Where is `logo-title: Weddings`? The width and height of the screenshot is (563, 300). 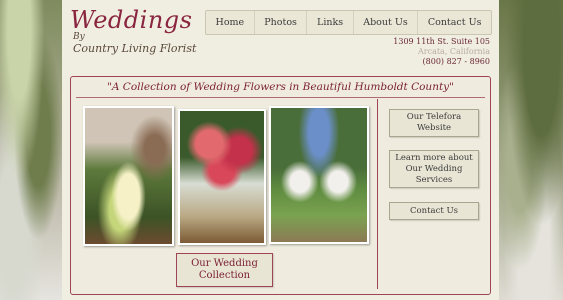
logo-title: Weddings is located at coordinates (131, 20).